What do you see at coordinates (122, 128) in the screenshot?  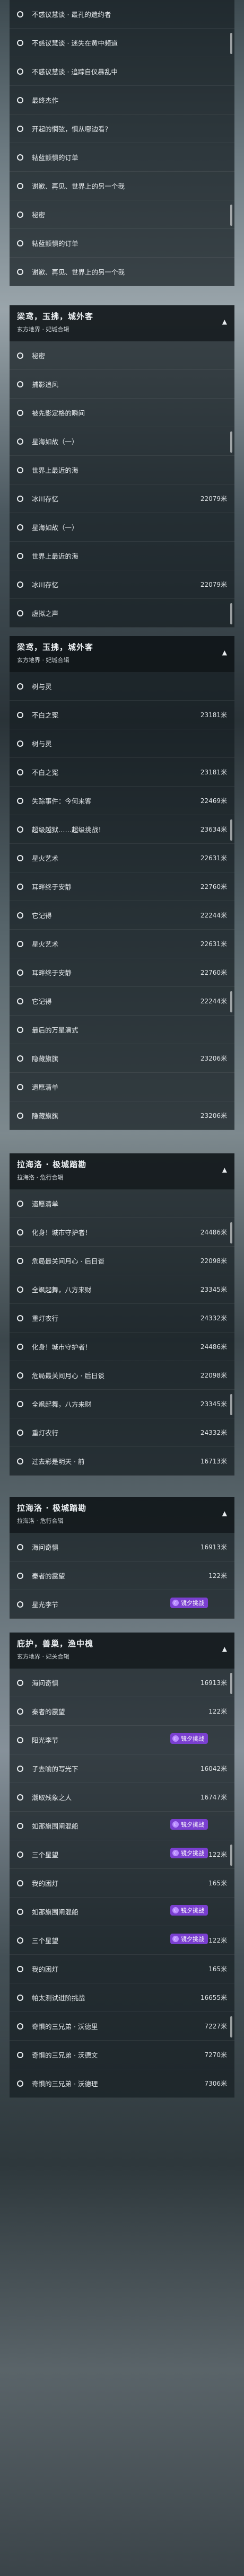 I see `list-item: 开起的惘弦，惧从哪边看？` at bounding box center [122, 128].